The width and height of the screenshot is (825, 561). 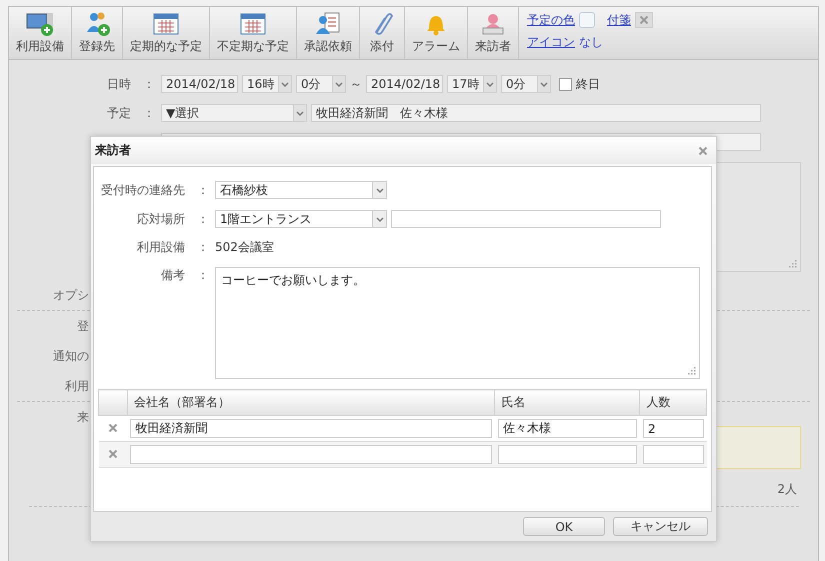 I want to click on section-label: 来, so click(x=82, y=417).